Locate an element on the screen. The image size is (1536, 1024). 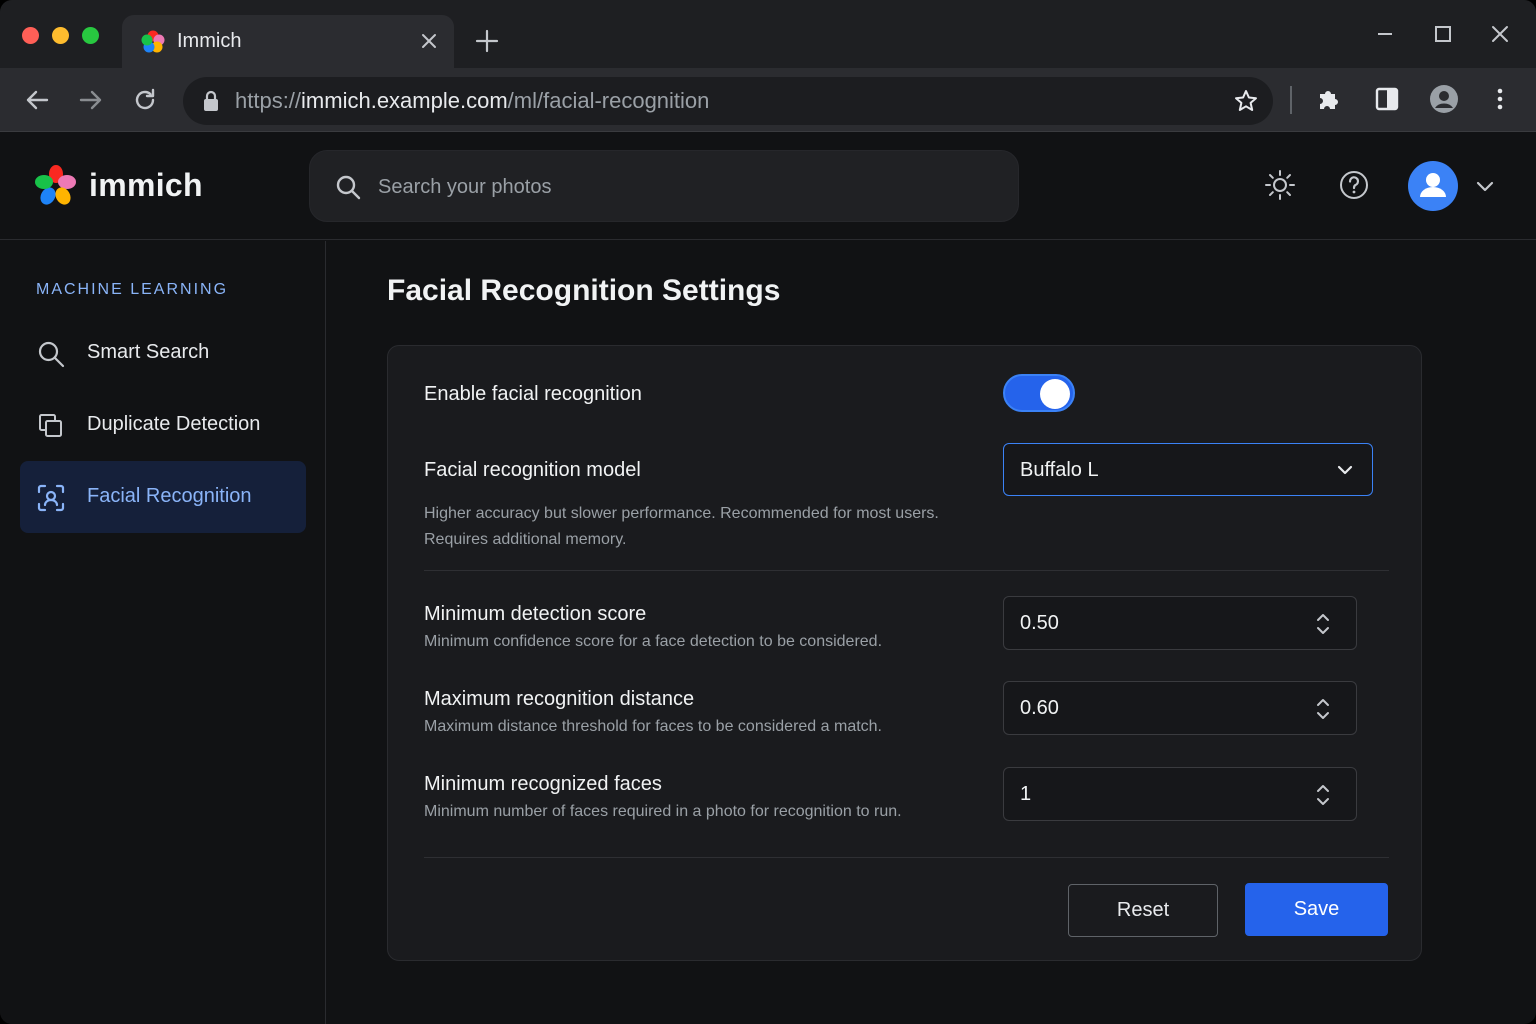
toggle-knob is located at coordinates (1055, 394).